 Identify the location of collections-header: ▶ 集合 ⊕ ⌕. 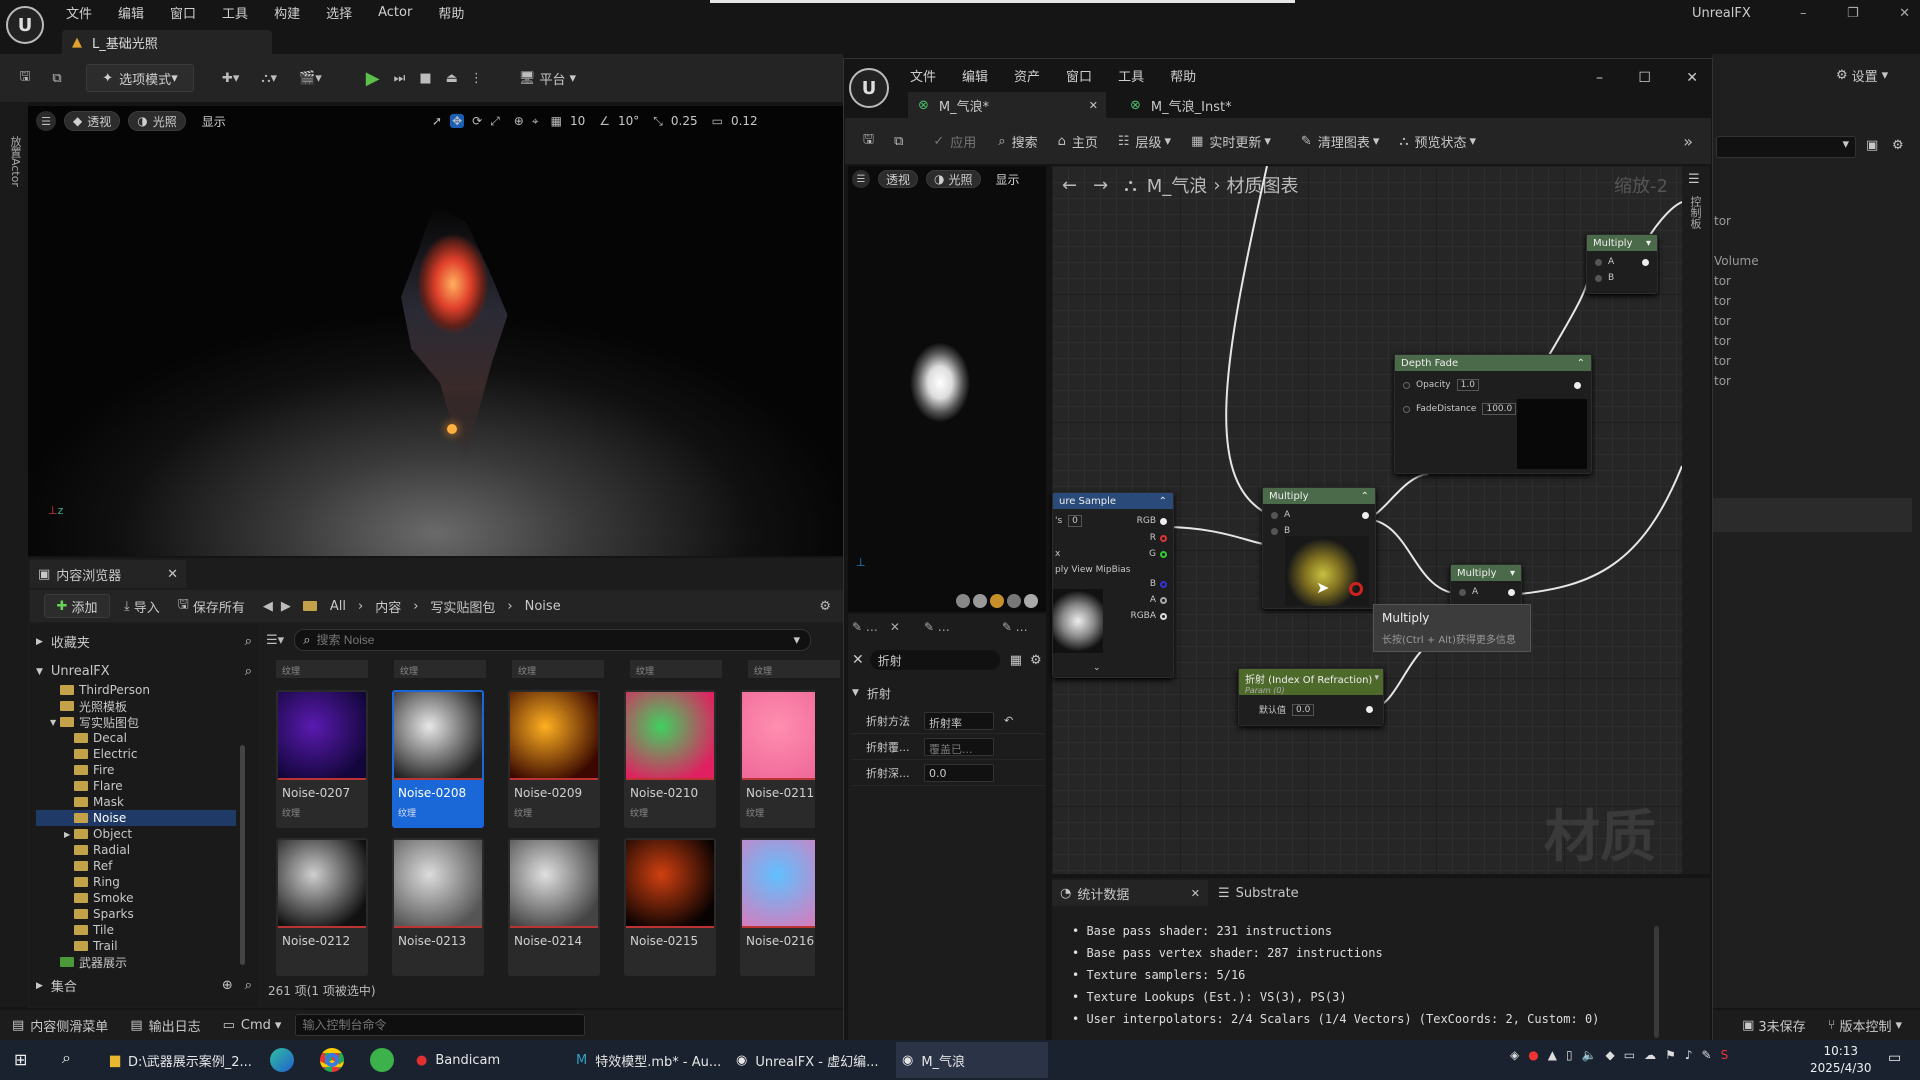
(144, 985).